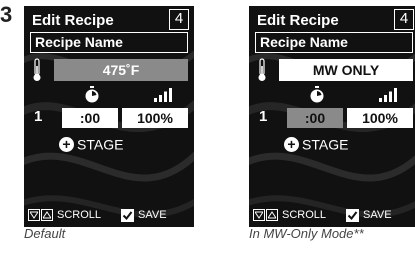 The width and height of the screenshot is (415, 255). Describe the element at coordinates (121, 70) in the screenshot. I see `temperature-field: 475˚F` at that location.